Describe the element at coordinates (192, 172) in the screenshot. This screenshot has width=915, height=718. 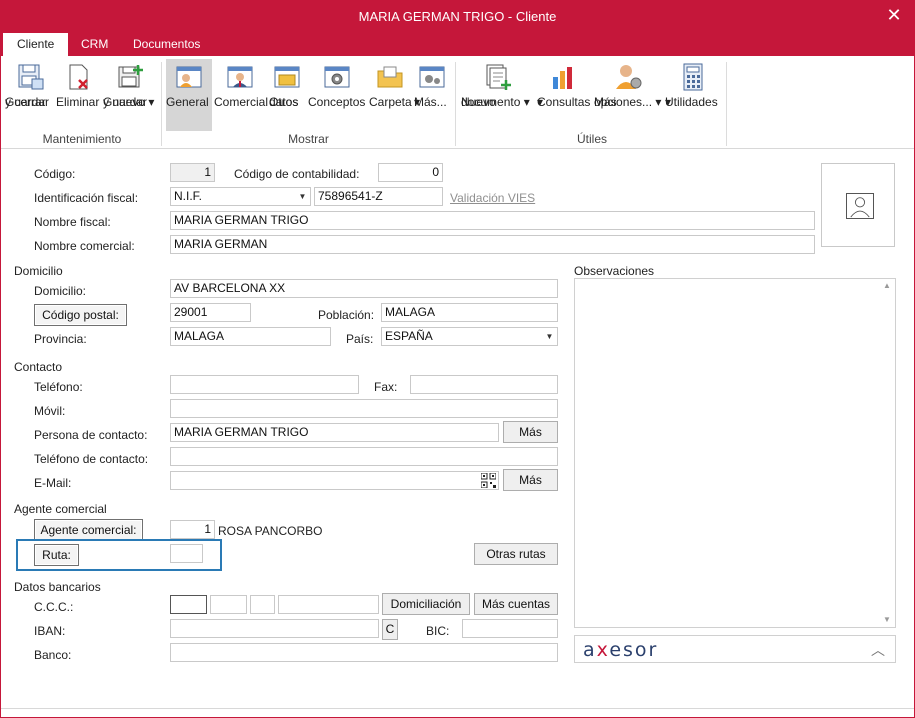
I see `codigo-field: 1` at that location.